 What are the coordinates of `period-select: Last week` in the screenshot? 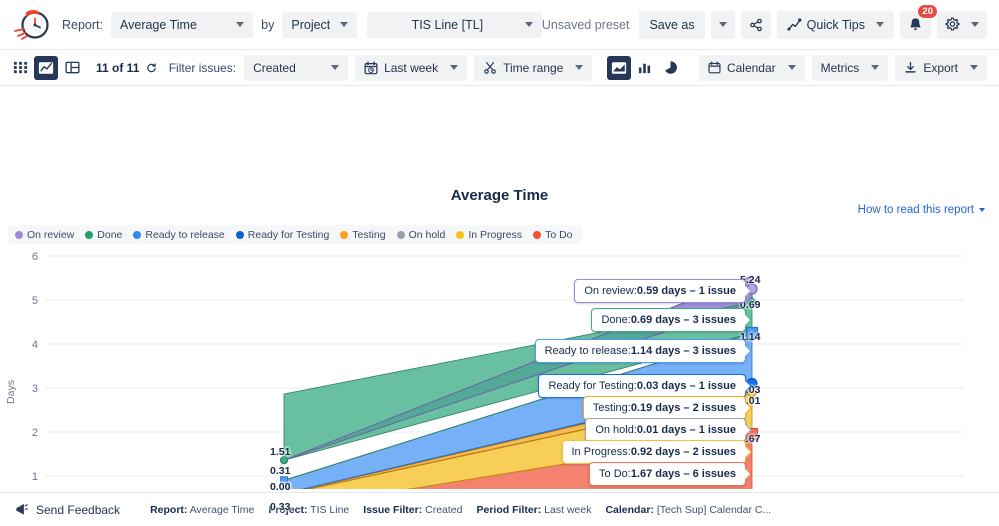 It's located at (411, 67).